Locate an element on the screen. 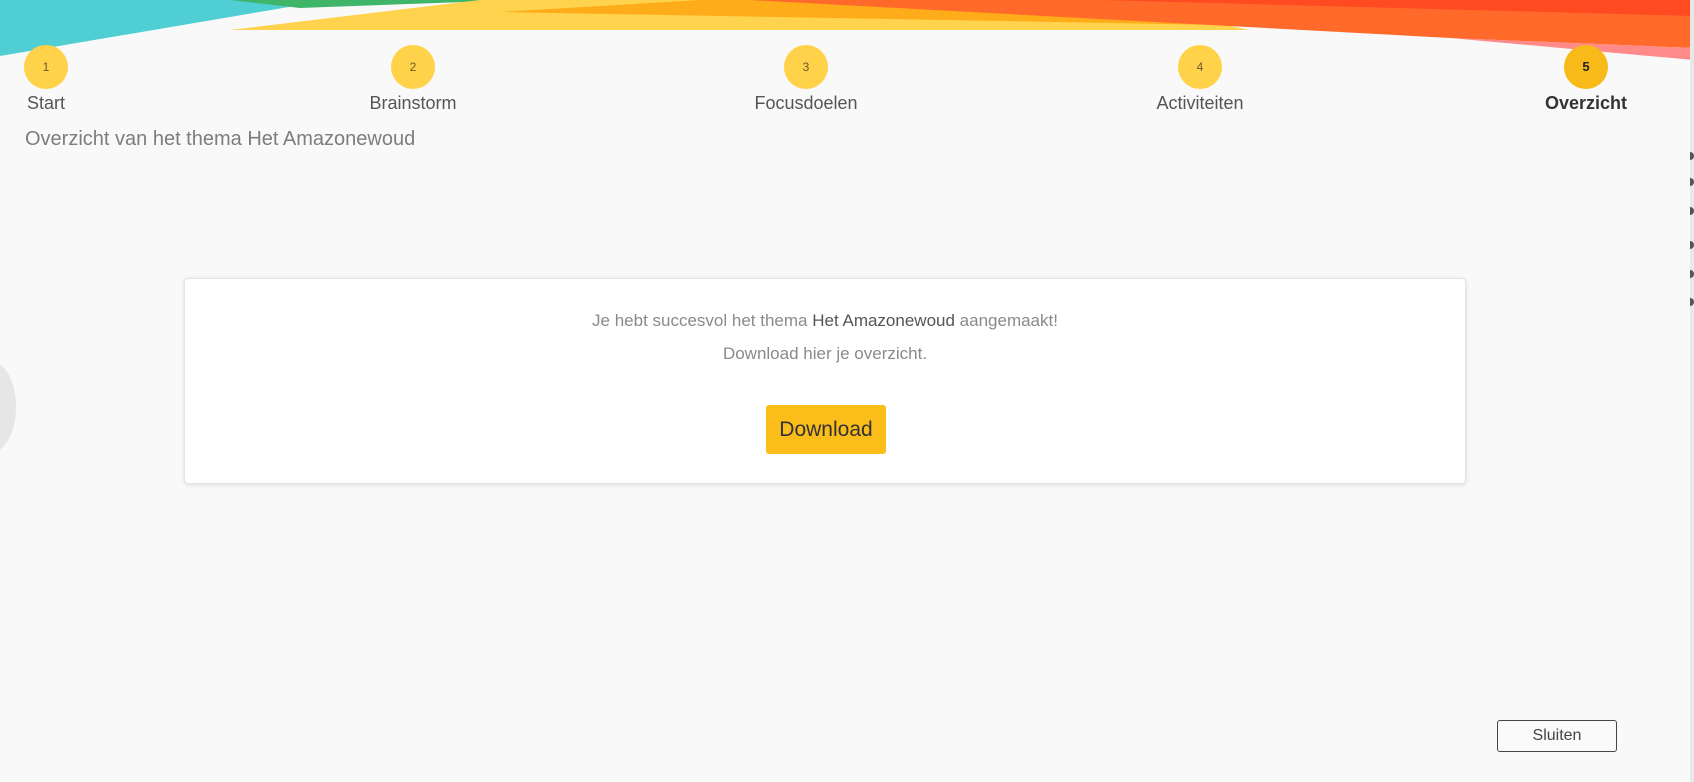 This screenshot has height=782, width=1694. page-title: Overzicht van het thema Het Amazonewoud is located at coordinates (220, 139).